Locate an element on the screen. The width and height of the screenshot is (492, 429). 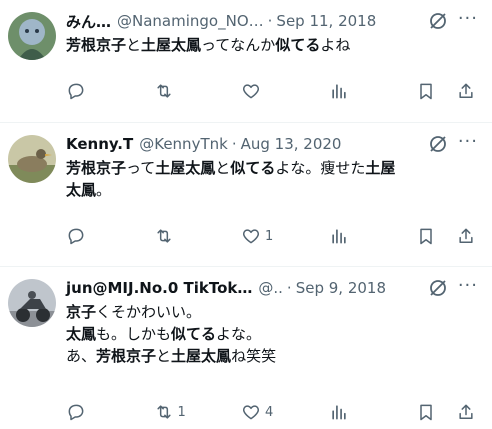
tweet-text-line: 太鳳。 is located at coordinates (276, 190).